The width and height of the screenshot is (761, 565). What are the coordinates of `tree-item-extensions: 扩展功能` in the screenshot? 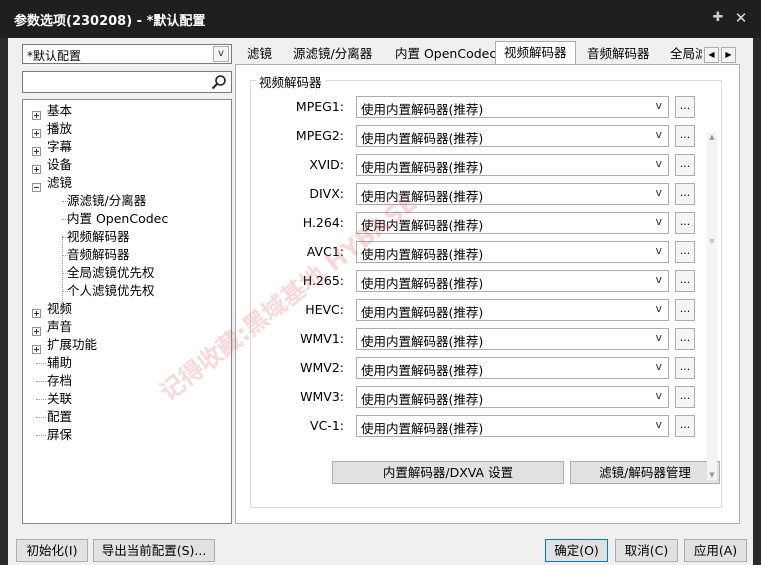 It's located at (72, 345).